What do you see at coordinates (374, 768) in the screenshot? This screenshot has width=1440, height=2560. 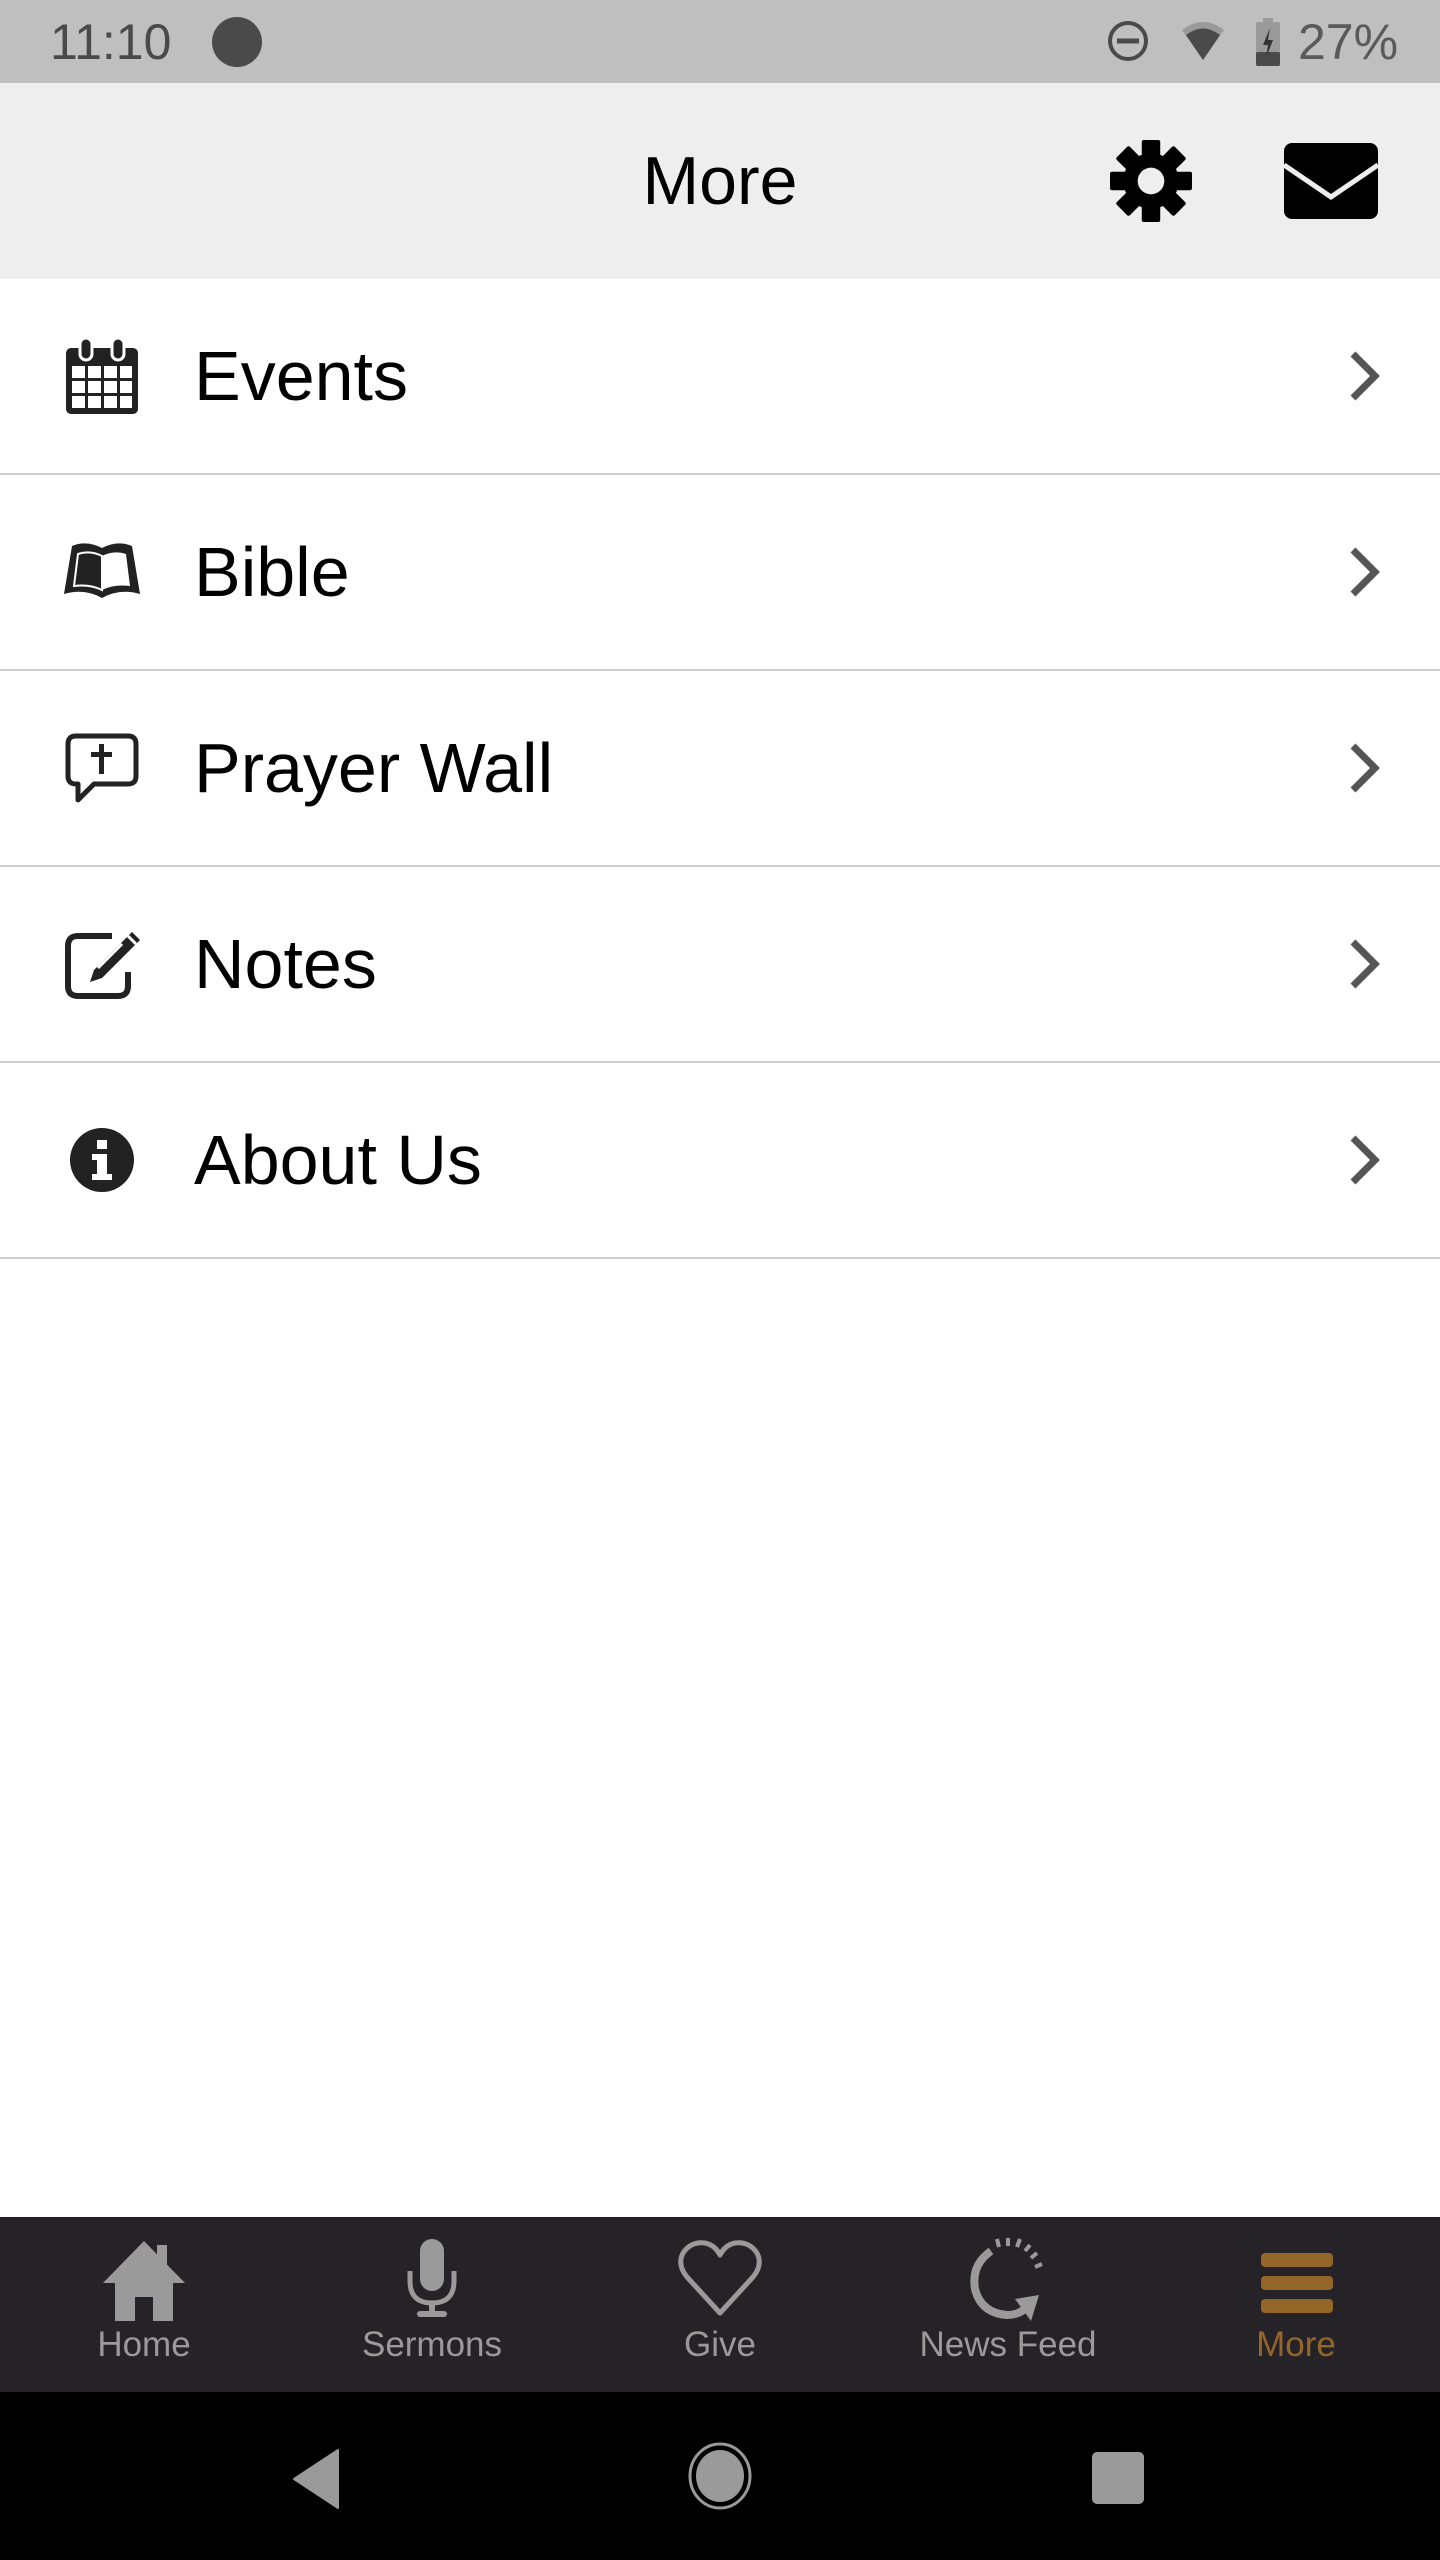 I see `menu-item-label: Prayer Wall` at bounding box center [374, 768].